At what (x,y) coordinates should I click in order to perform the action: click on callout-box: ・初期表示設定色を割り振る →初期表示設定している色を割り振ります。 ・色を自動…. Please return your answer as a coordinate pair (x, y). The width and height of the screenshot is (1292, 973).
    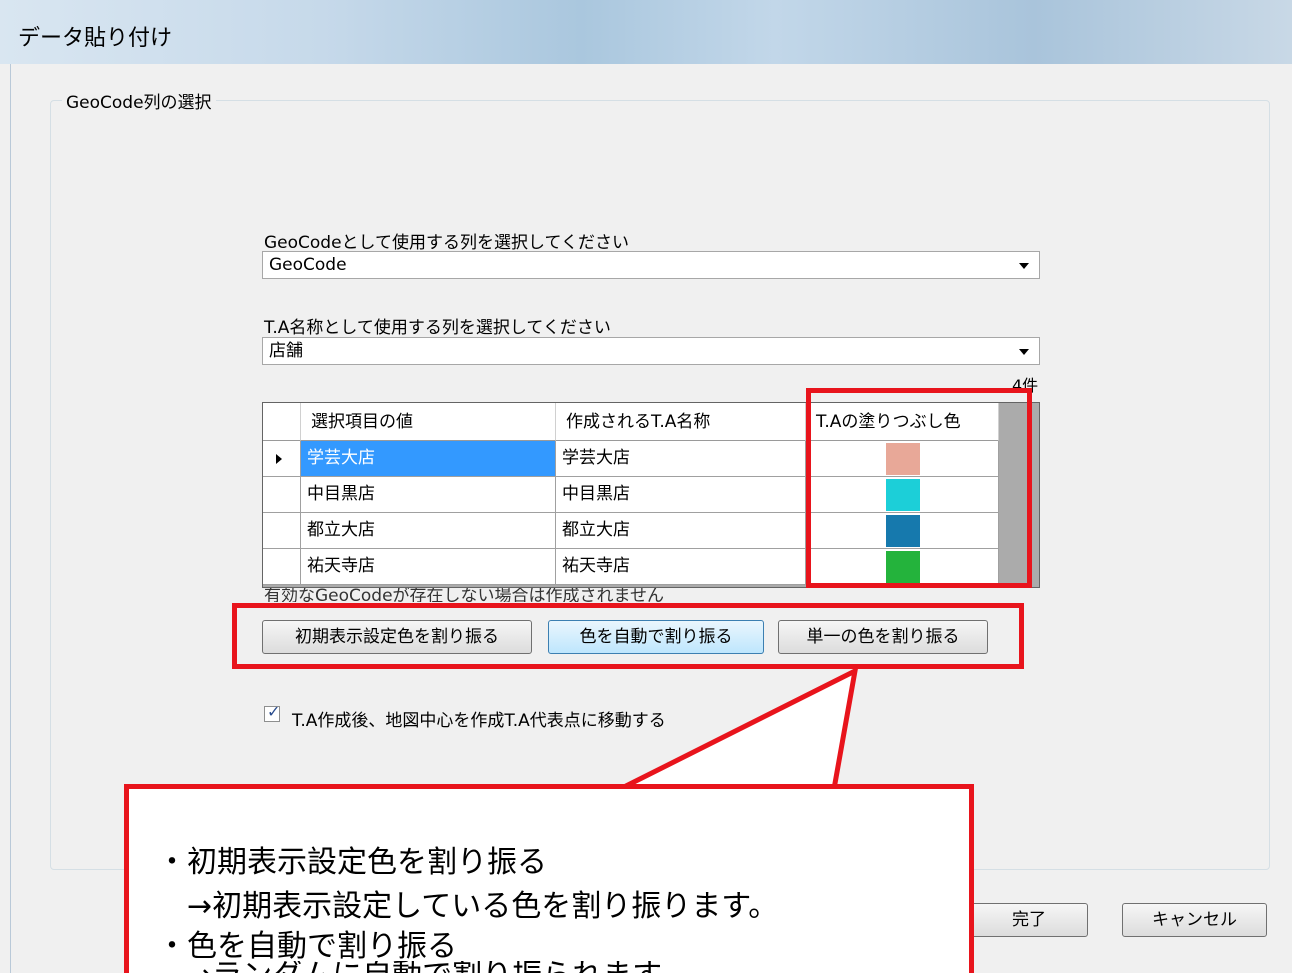
    Looking at the image, I should click on (549, 878).